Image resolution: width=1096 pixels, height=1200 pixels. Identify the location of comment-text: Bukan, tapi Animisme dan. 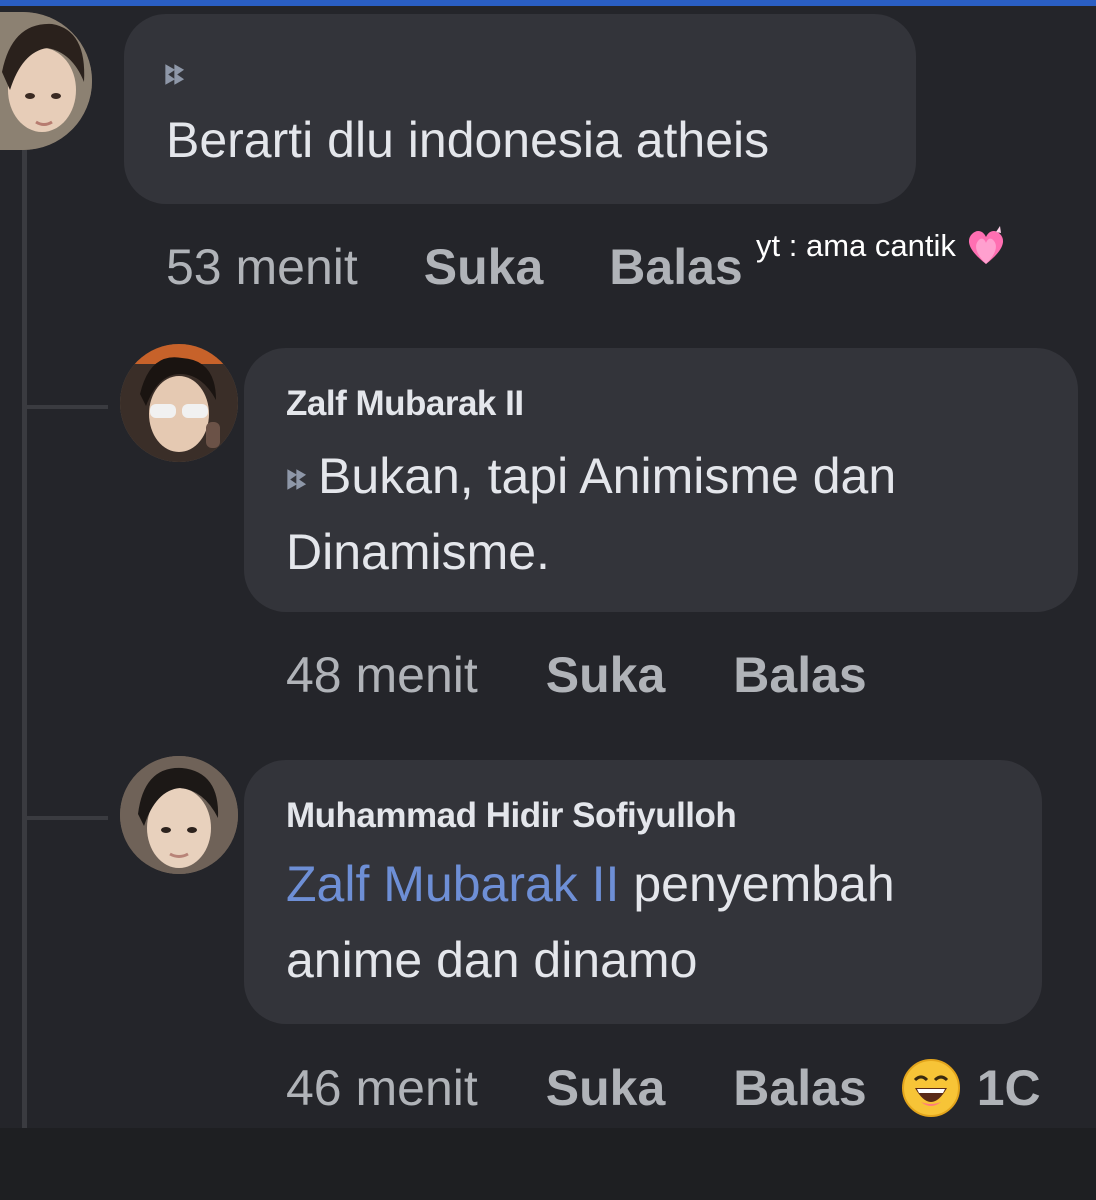
(607, 476).